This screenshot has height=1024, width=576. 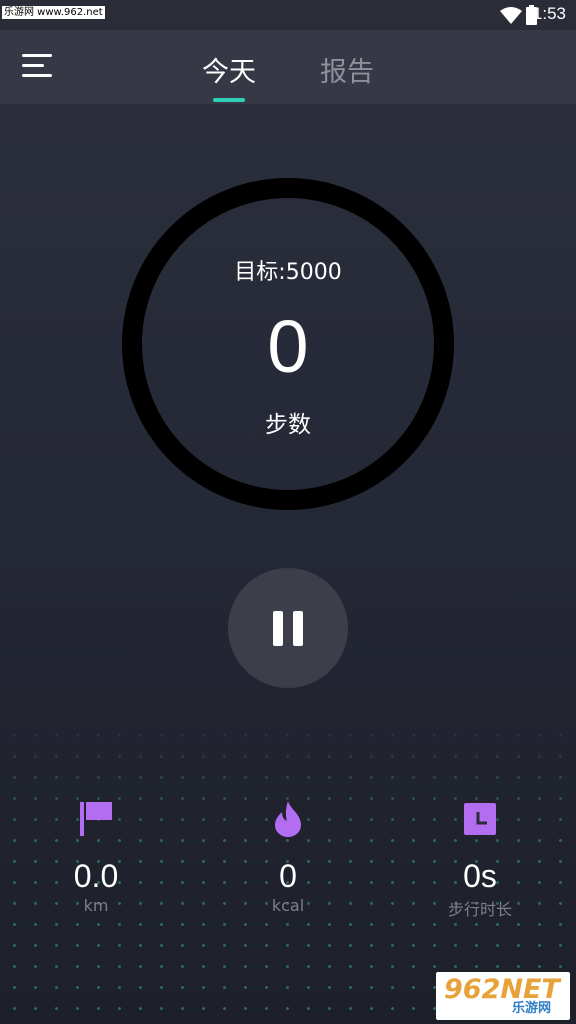 I want to click on duration-value: 0s, so click(x=480, y=876).